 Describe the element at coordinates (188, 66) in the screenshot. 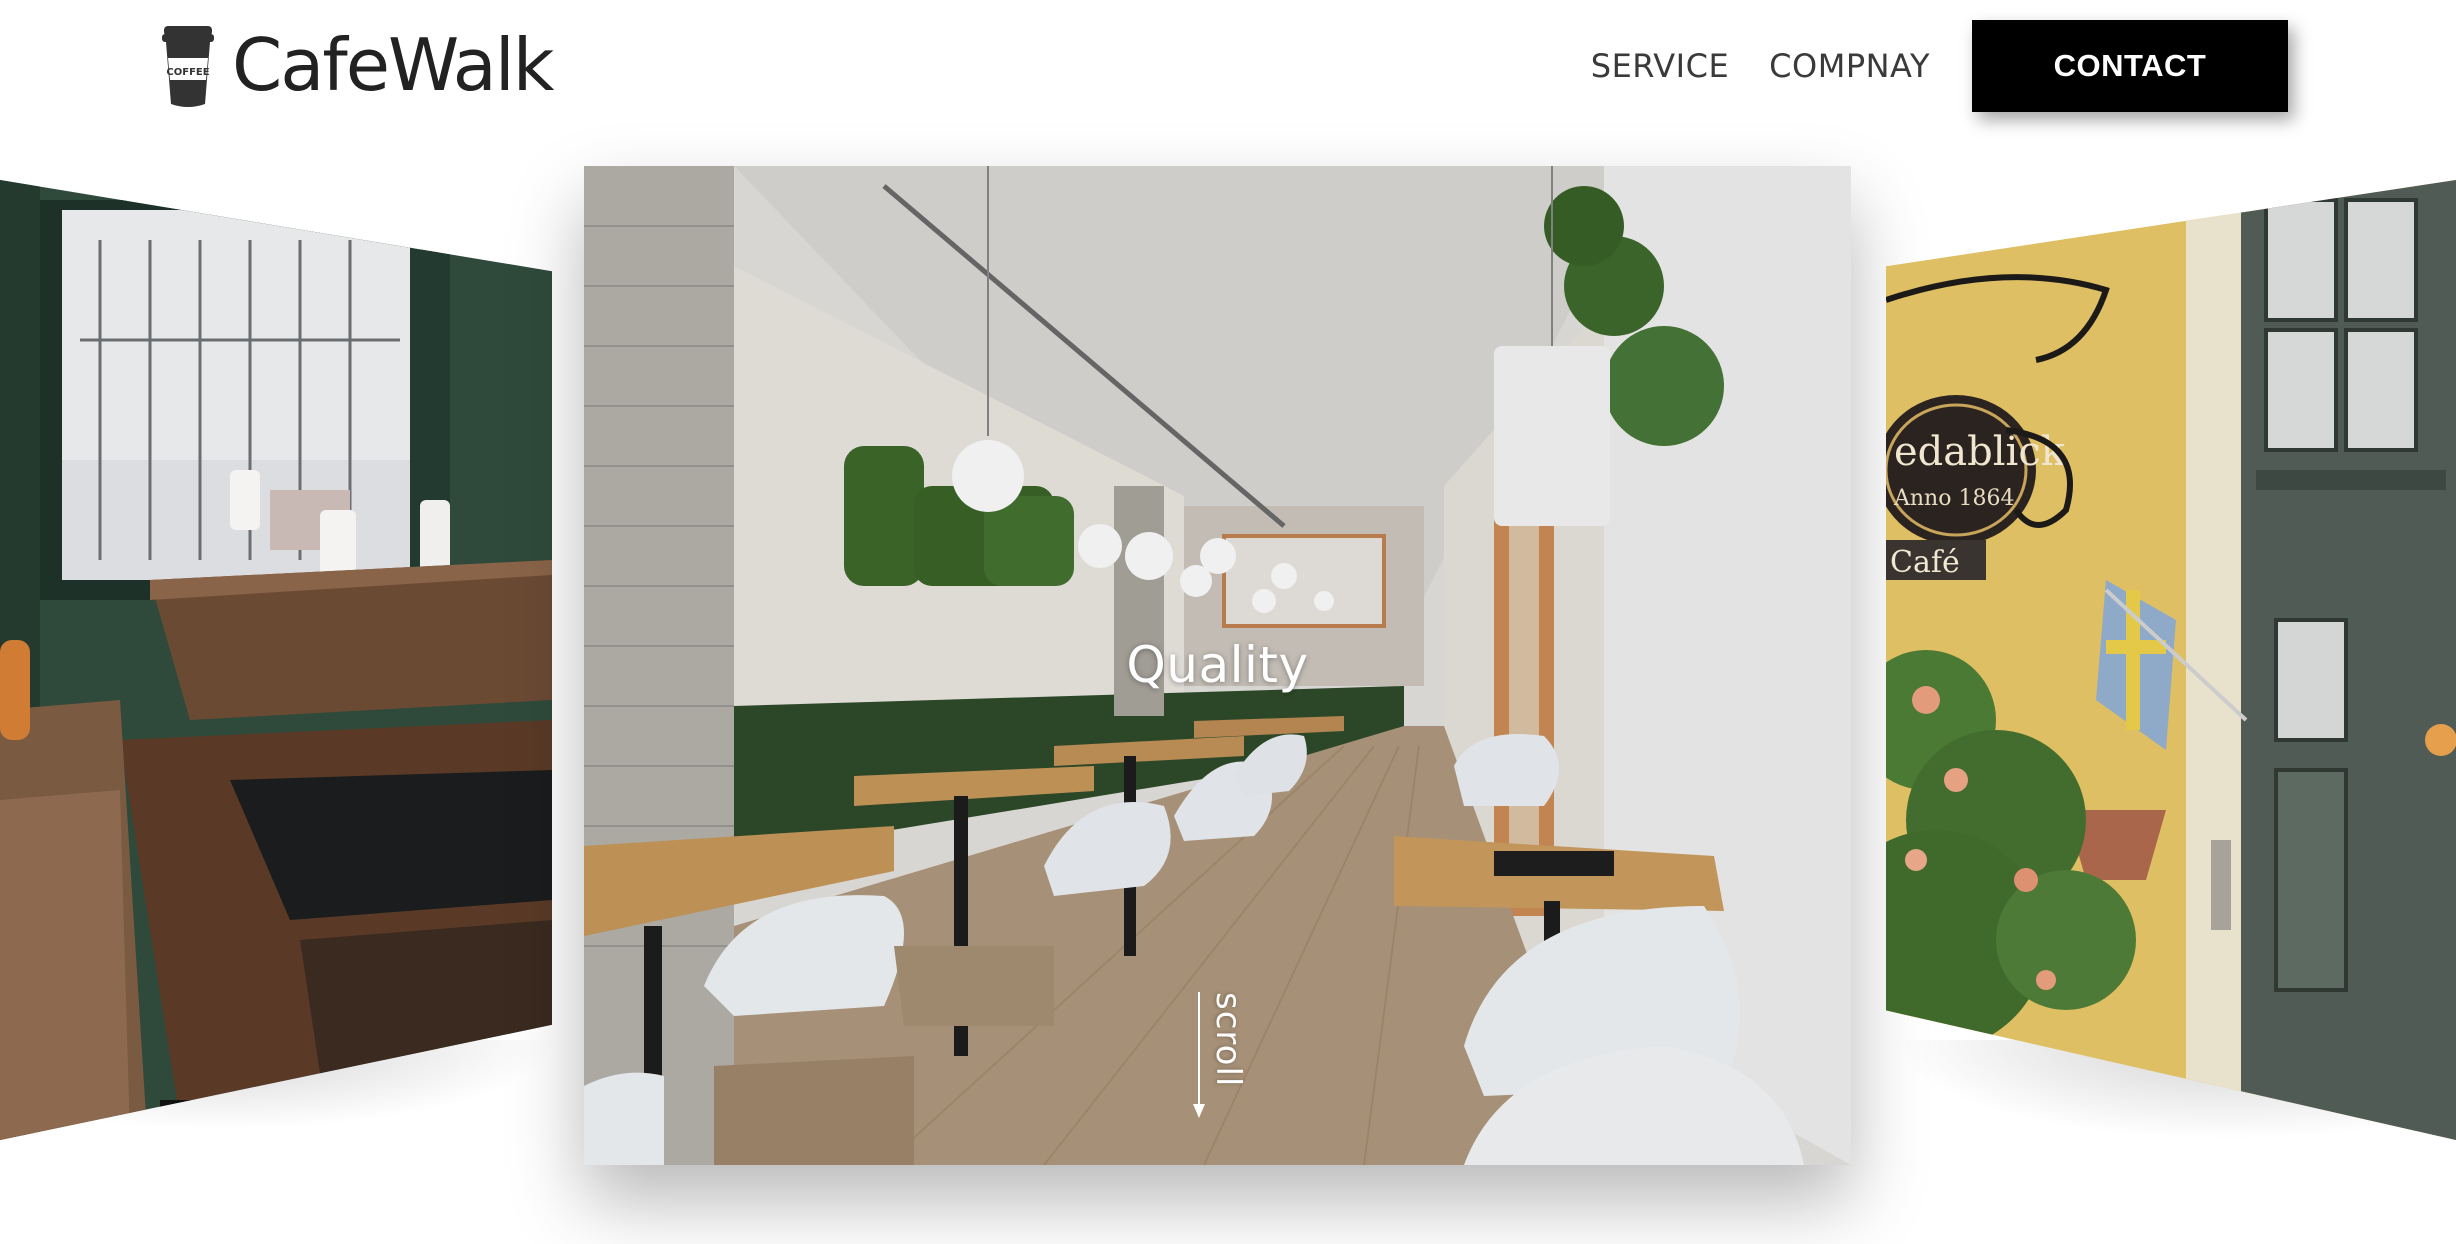

I see `coffee-cup-icon: COFFEE` at that location.